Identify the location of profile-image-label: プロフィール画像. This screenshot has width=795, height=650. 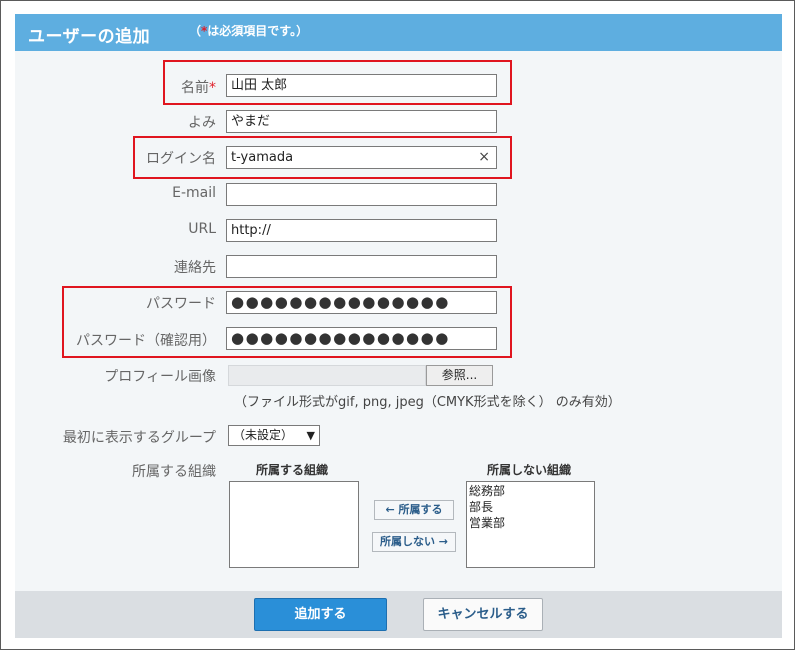
(160, 377).